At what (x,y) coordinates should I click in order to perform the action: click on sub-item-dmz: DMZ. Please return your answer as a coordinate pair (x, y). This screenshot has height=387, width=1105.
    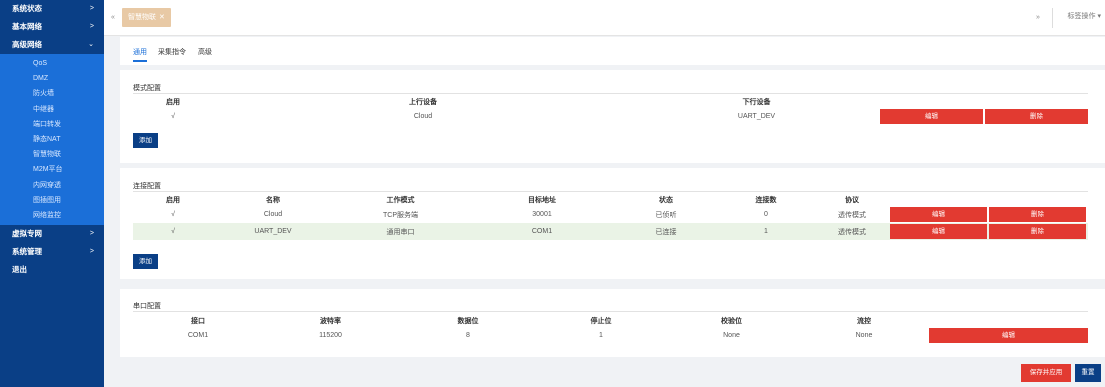
    Looking at the image, I should click on (52, 78).